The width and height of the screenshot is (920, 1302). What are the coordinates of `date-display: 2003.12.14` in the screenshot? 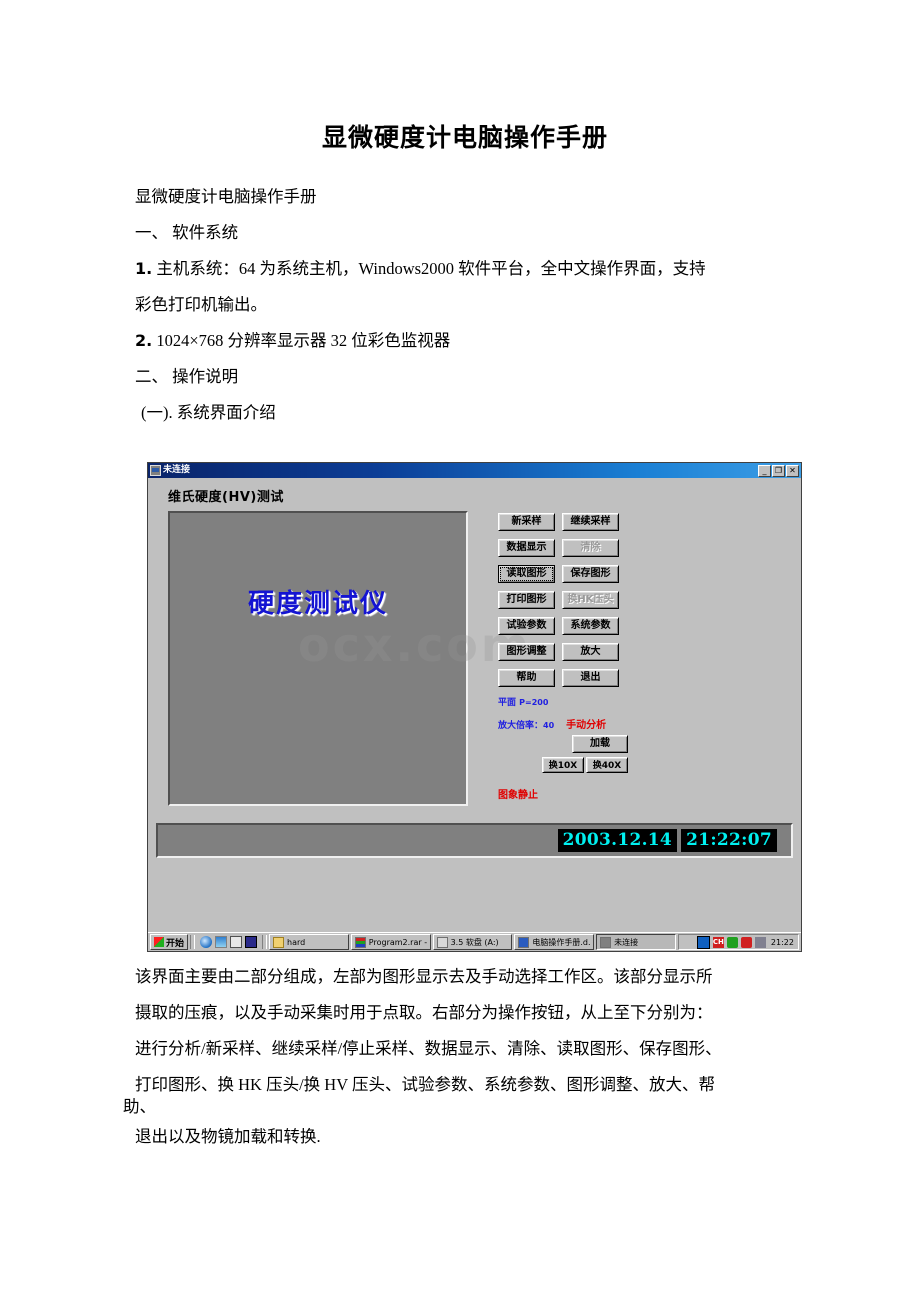 It's located at (617, 840).